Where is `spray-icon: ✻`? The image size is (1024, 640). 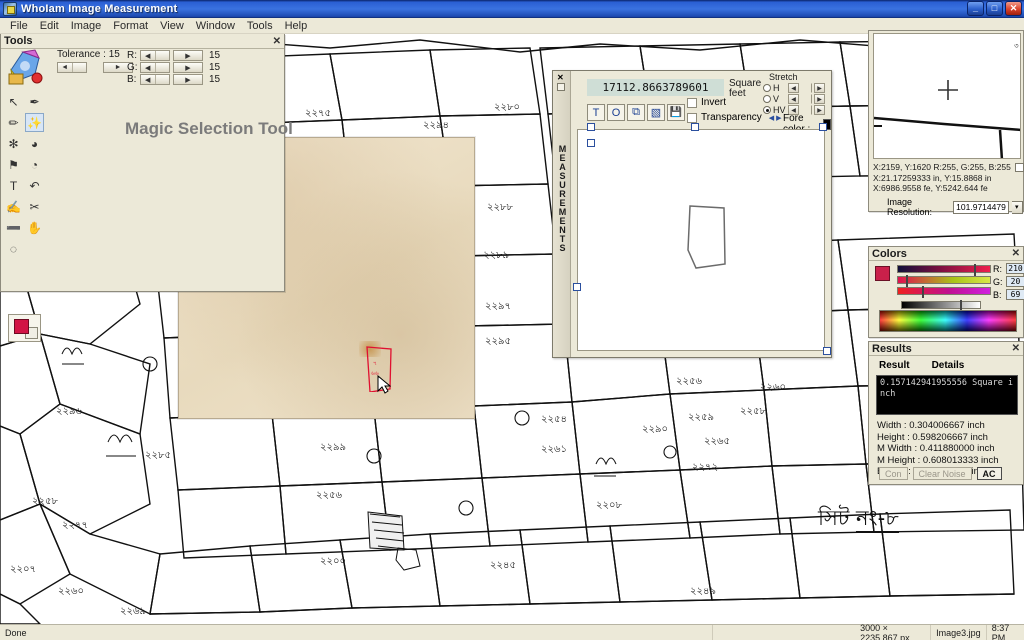 spray-icon: ✻ is located at coordinates (13, 143).